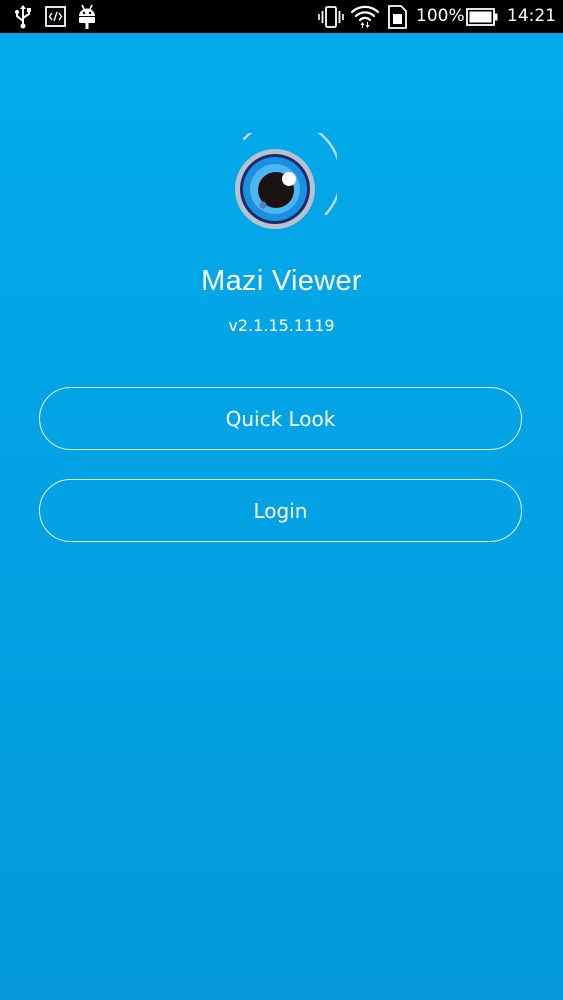 This screenshot has width=563, height=1000. Describe the element at coordinates (55, 16) in the screenshot. I see `developer-code-icon` at that location.